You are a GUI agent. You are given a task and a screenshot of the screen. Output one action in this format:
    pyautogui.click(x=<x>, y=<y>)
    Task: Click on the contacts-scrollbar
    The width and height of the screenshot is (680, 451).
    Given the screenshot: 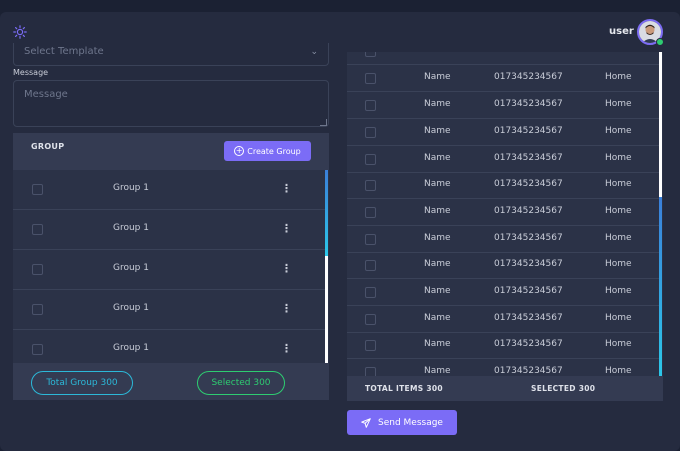 What is the action you would take?
    pyautogui.click(x=660, y=214)
    